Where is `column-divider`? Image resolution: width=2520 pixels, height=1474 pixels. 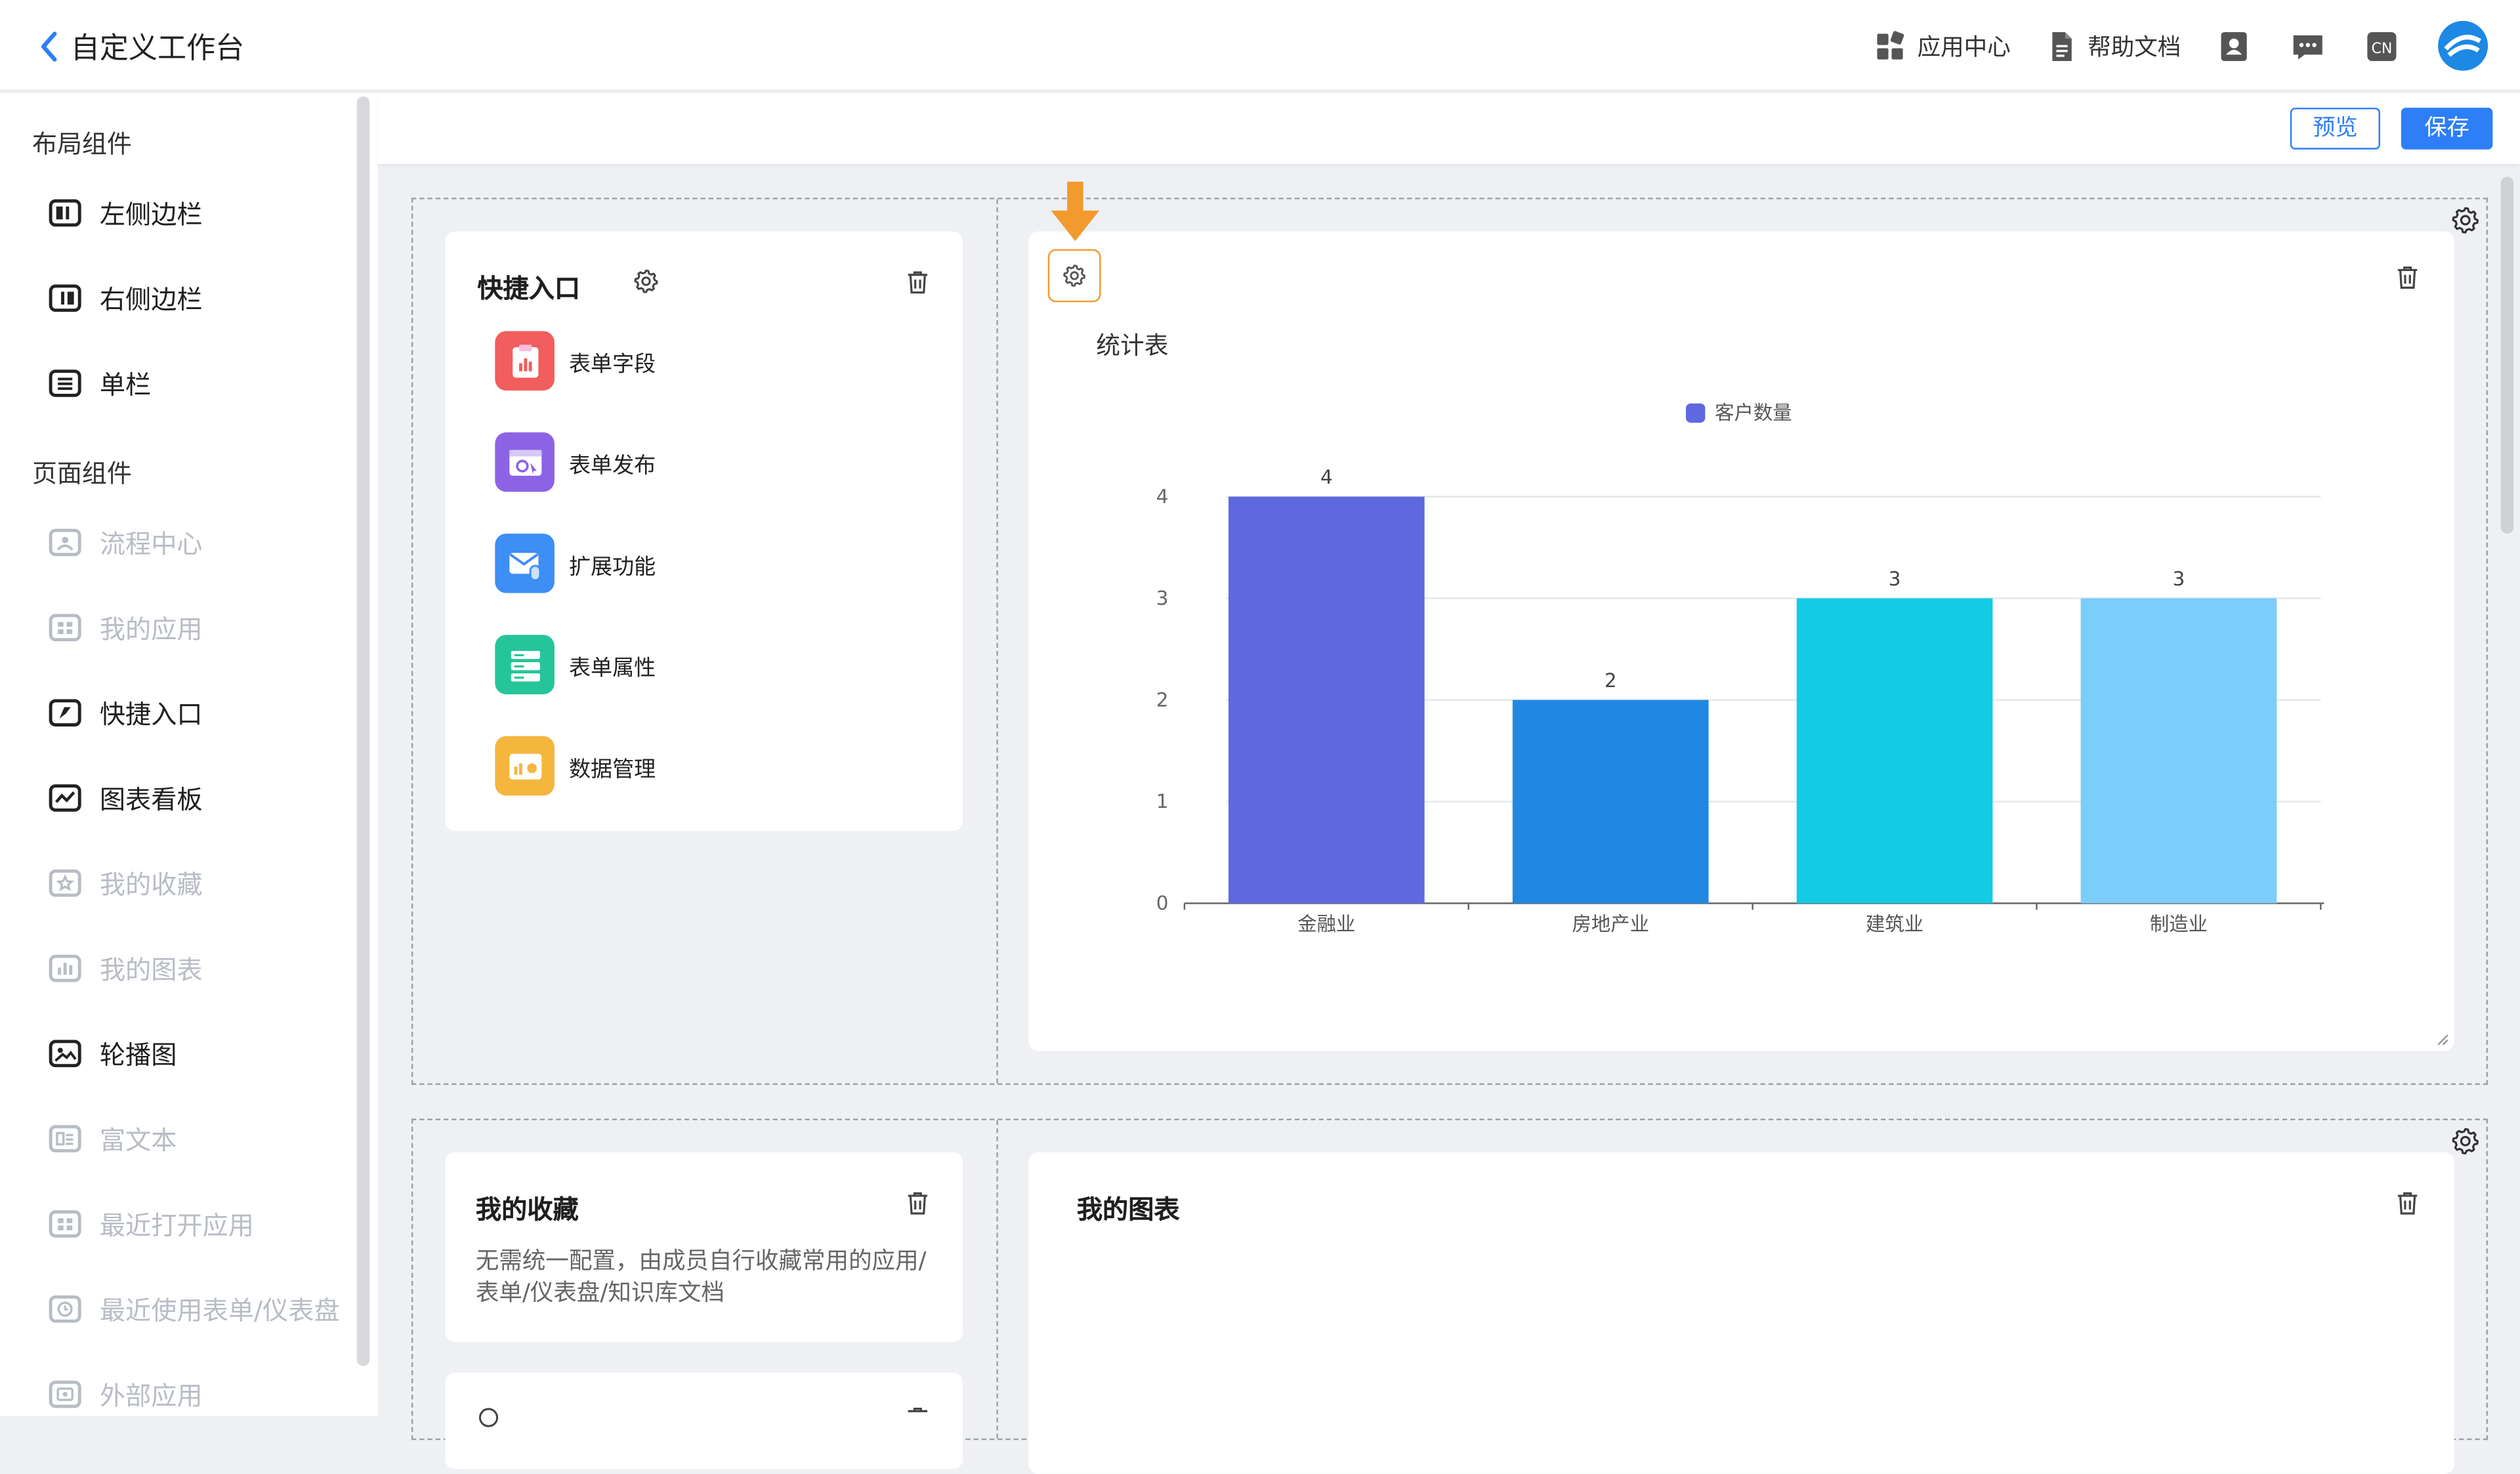
column-divider is located at coordinates (997, 641).